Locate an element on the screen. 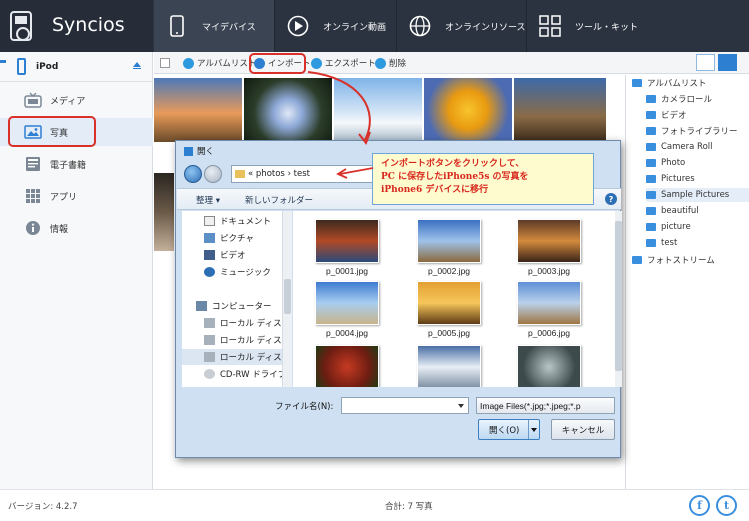 Image resolution: width=749 pixels, height=521 pixels. import-arrow is located at coordinates (339, 106).